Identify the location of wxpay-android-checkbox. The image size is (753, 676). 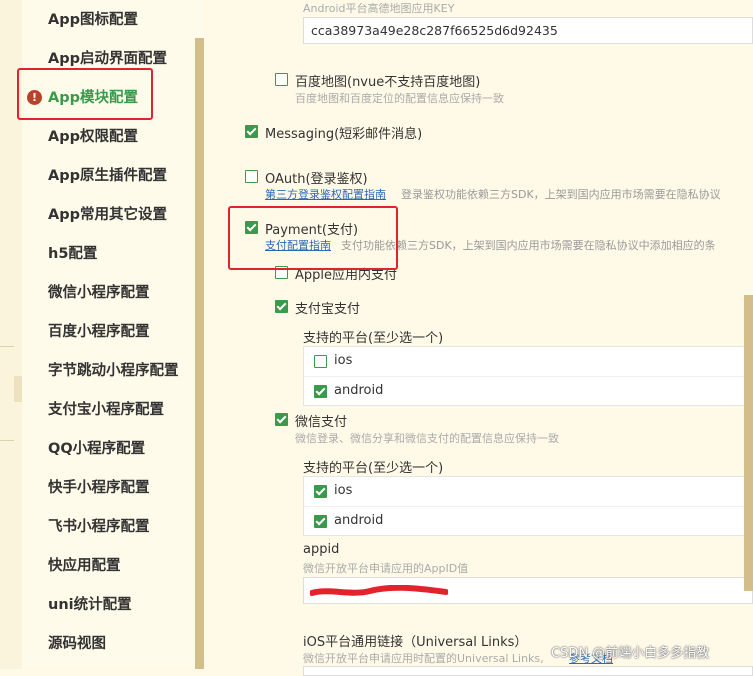
(320, 521).